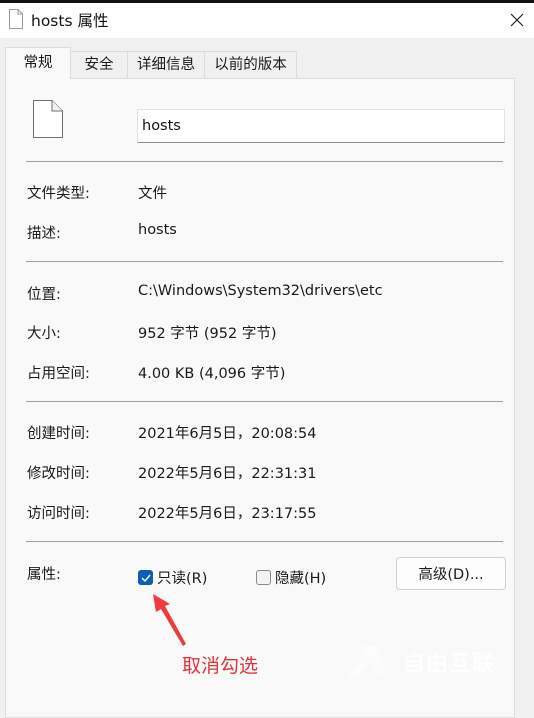 This screenshot has width=534, height=718. What do you see at coordinates (263, 577) in the screenshot?
I see `checkbox-unchecked-icon` at bounding box center [263, 577].